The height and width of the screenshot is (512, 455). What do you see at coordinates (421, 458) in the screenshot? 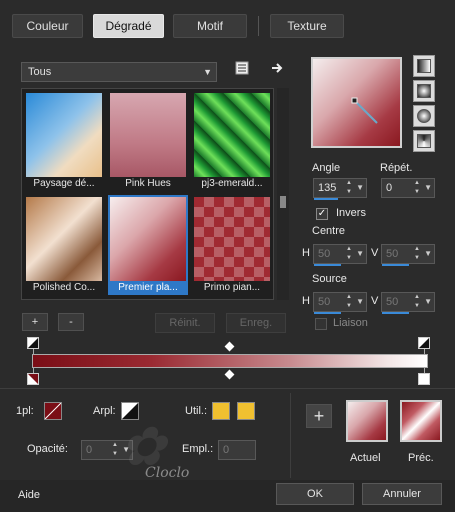
I see `previous-label: Préc.` at bounding box center [421, 458].